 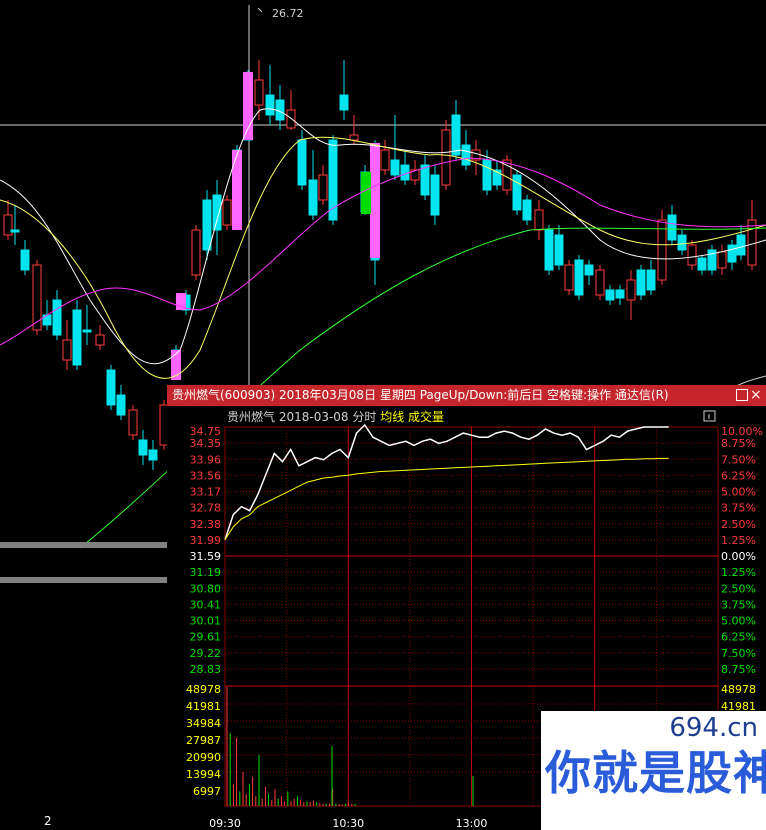 What do you see at coordinates (260, 10) in the screenshot?
I see `high-marker-tick` at bounding box center [260, 10].